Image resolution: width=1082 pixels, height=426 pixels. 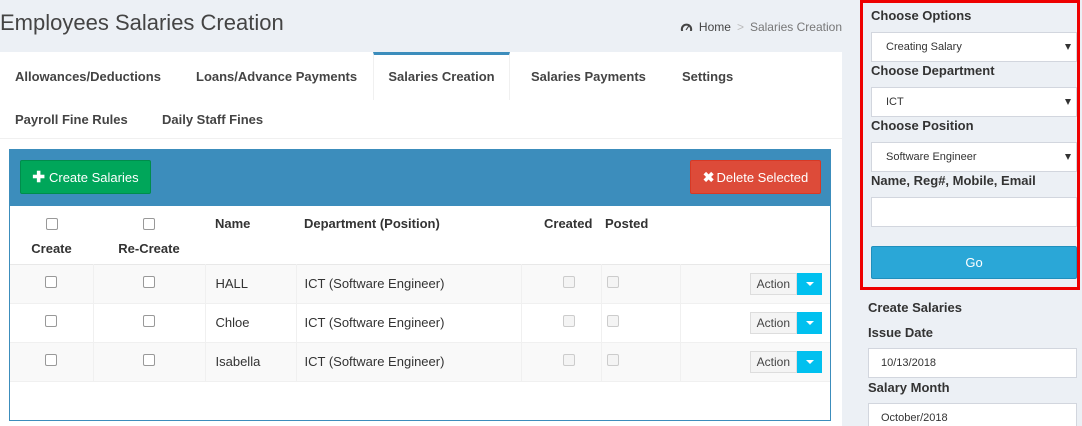 I want to click on tab-allowances-deductions: Allowances/Deductions, so click(x=88, y=76).